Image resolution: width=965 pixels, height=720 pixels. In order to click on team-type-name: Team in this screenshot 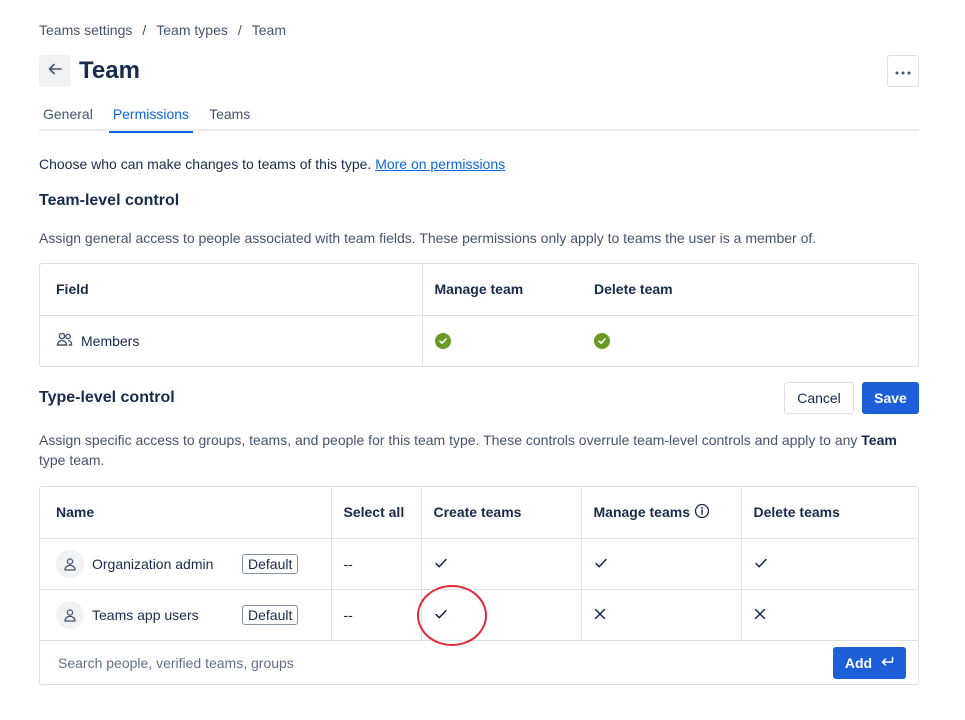, I will do `click(879, 440)`.